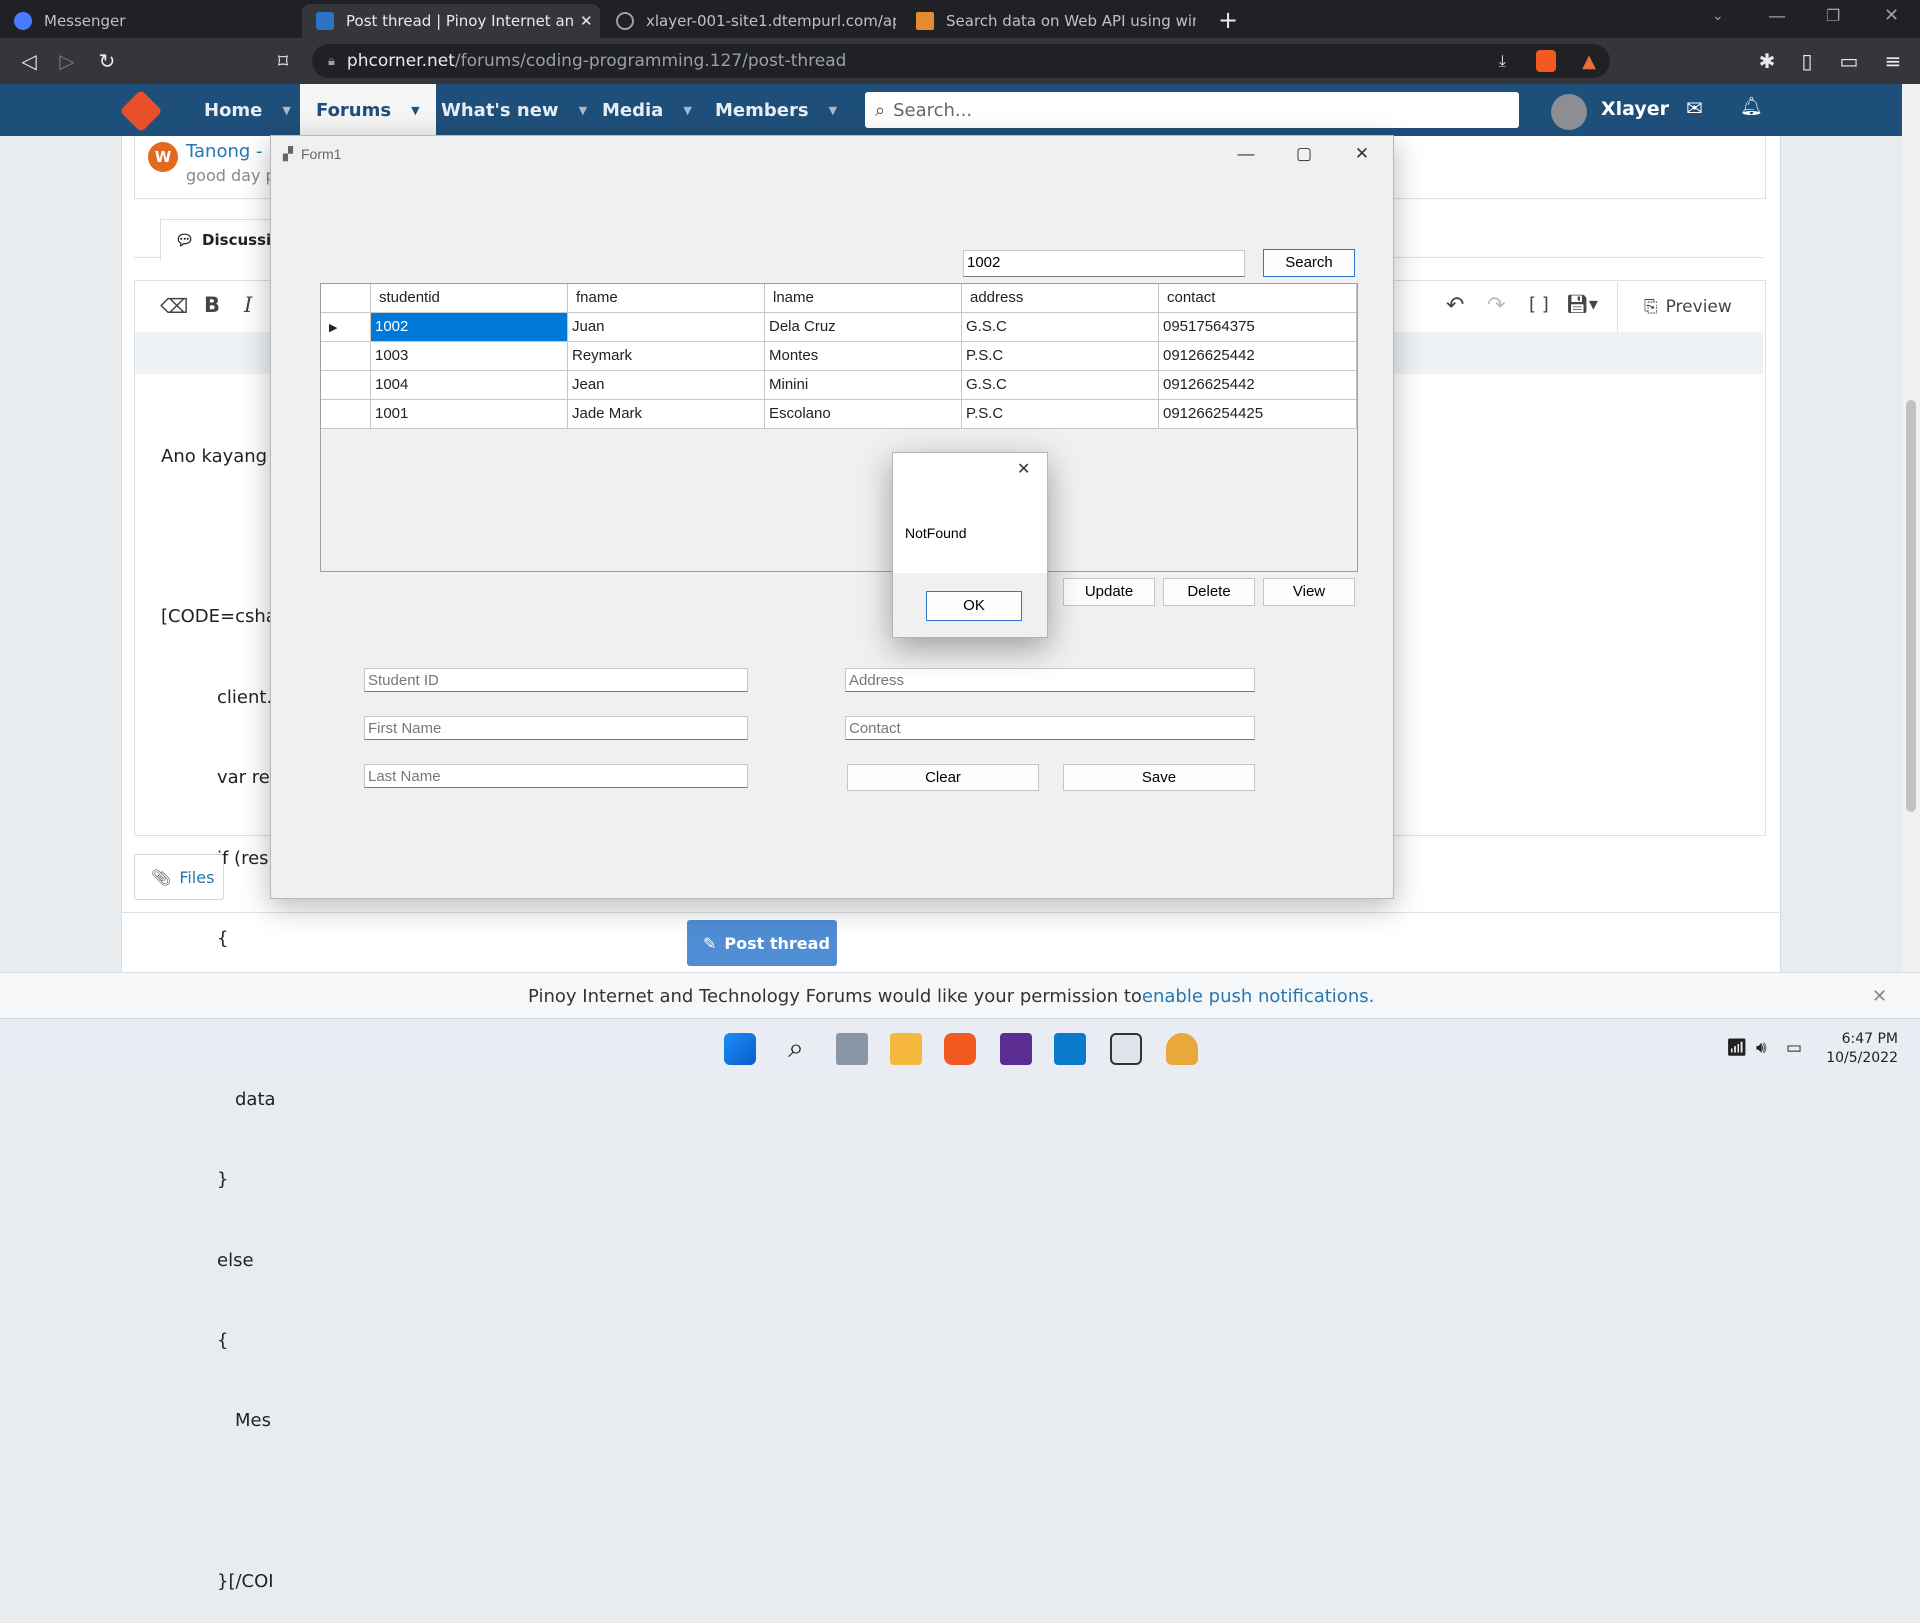  What do you see at coordinates (1309, 592) in the screenshot?
I see `view-button: View` at bounding box center [1309, 592].